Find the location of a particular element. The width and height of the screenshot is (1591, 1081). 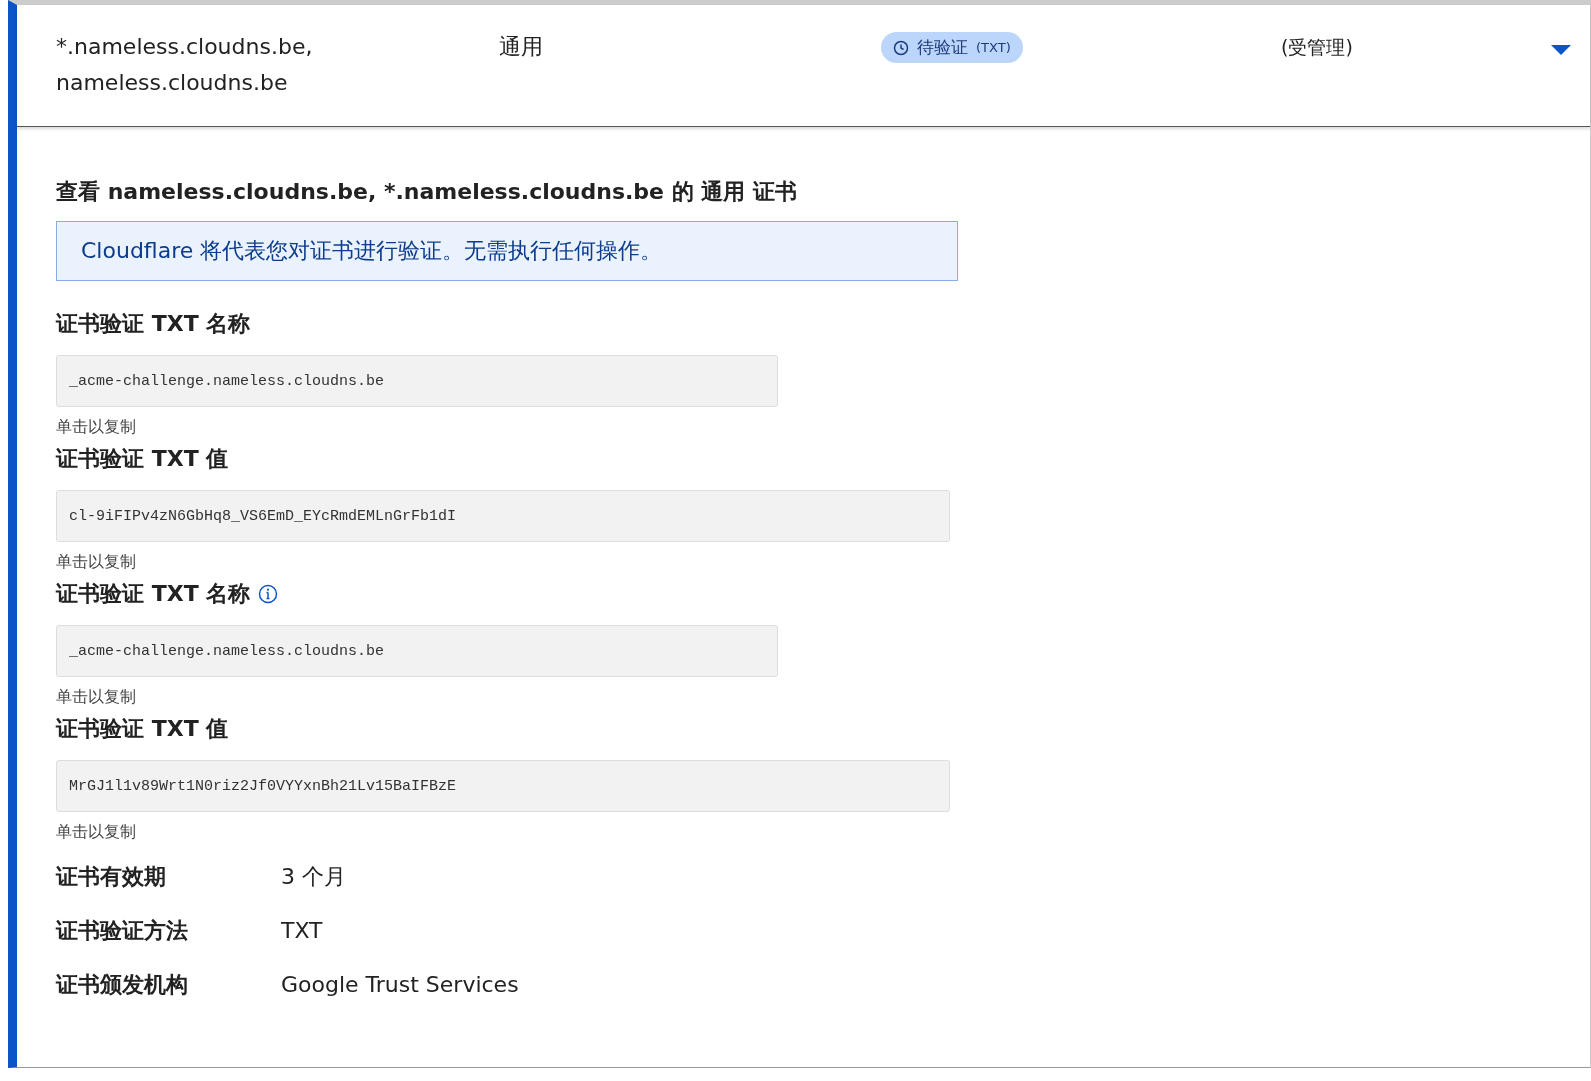

certificate-type: 通用 is located at coordinates (521, 47).